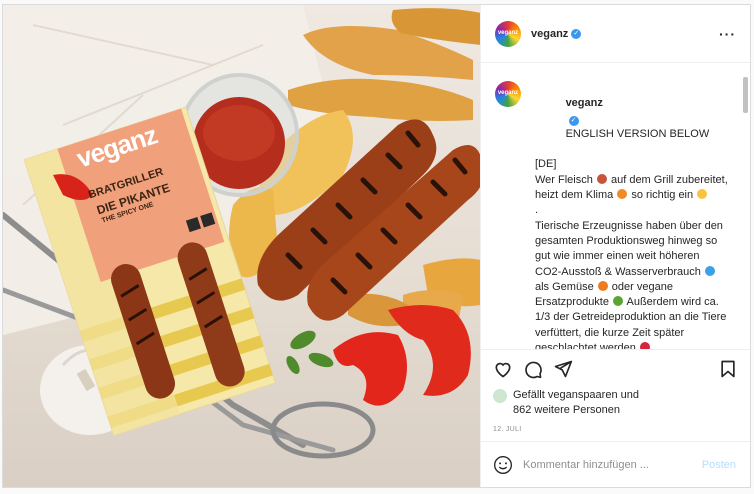 The height and width of the screenshot is (494, 754). I want to click on share-icon, so click(563, 369).